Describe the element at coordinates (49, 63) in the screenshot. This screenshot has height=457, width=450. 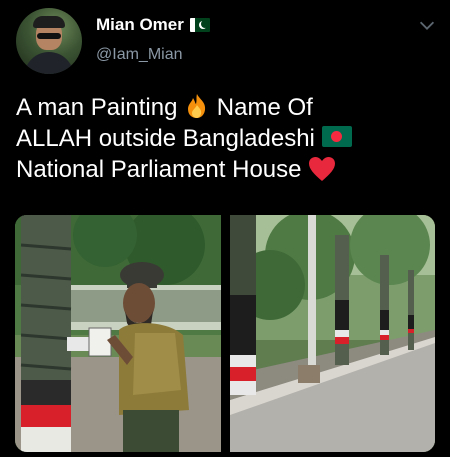
I see `avatar-body` at that location.